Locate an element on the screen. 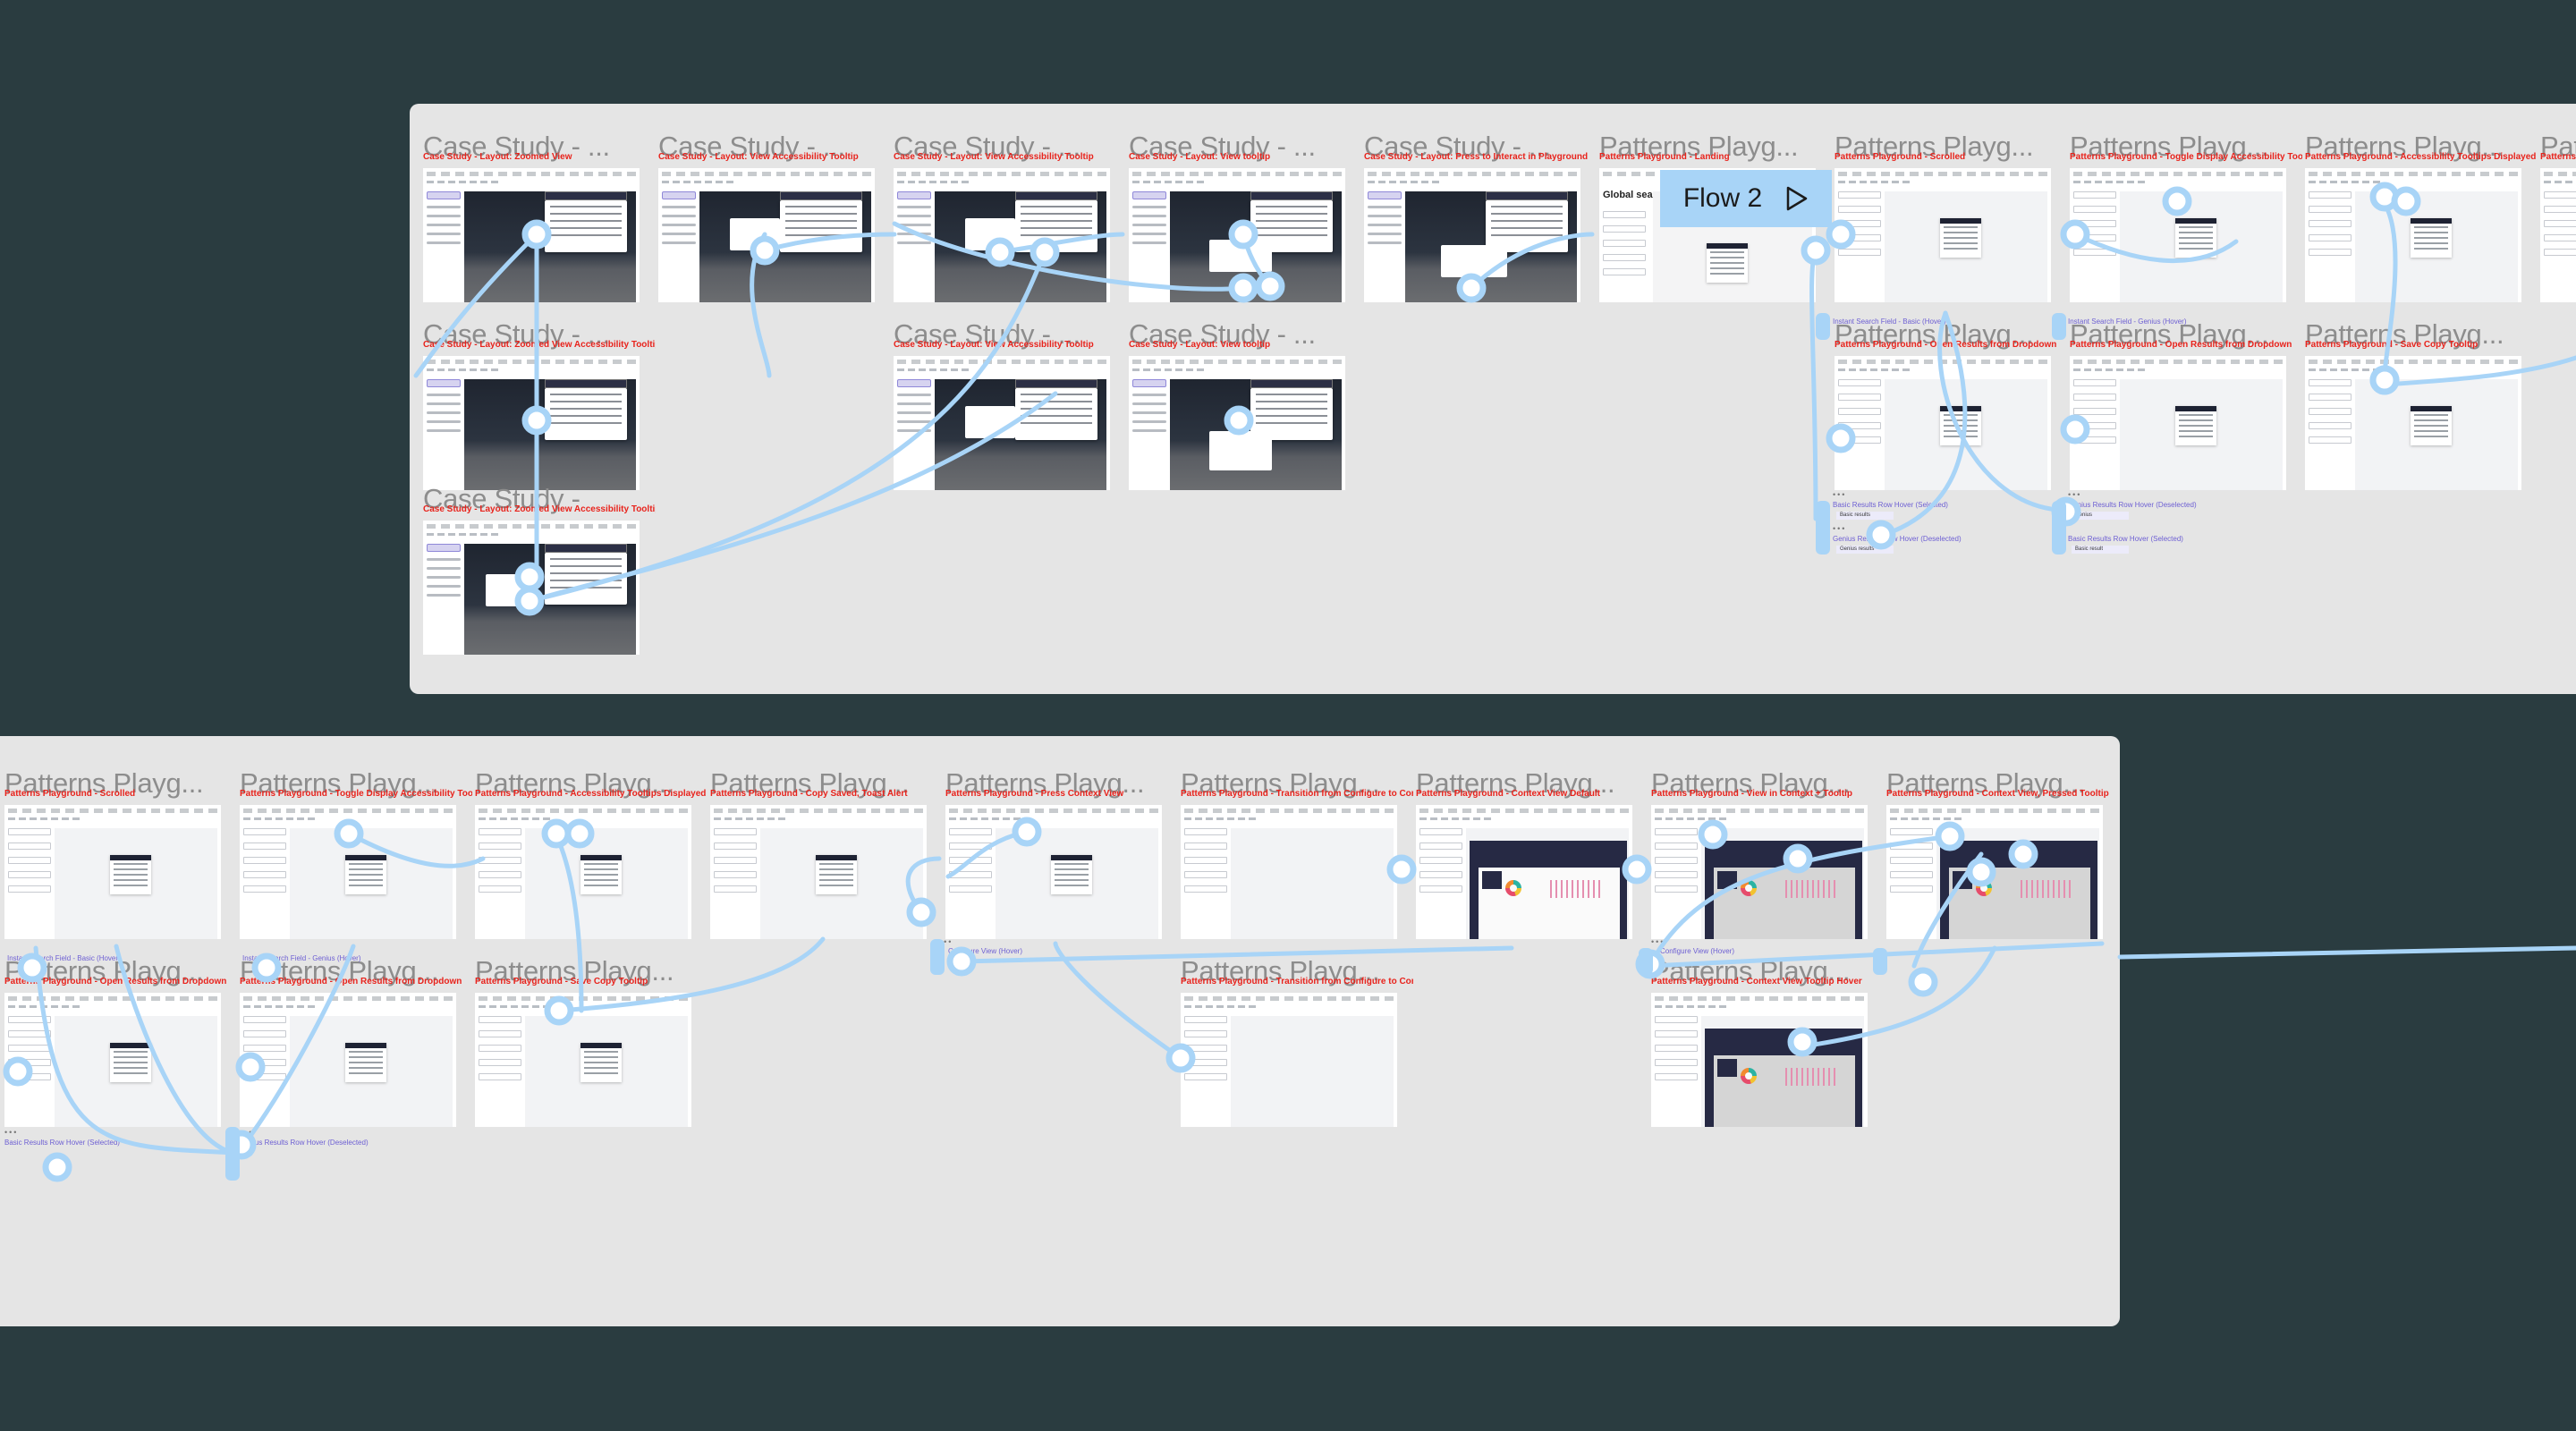 The width and height of the screenshot is (2576, 1431). frame-subtitle: Case Study - Layout: Zoomed View is located at coordinates (497, 157).